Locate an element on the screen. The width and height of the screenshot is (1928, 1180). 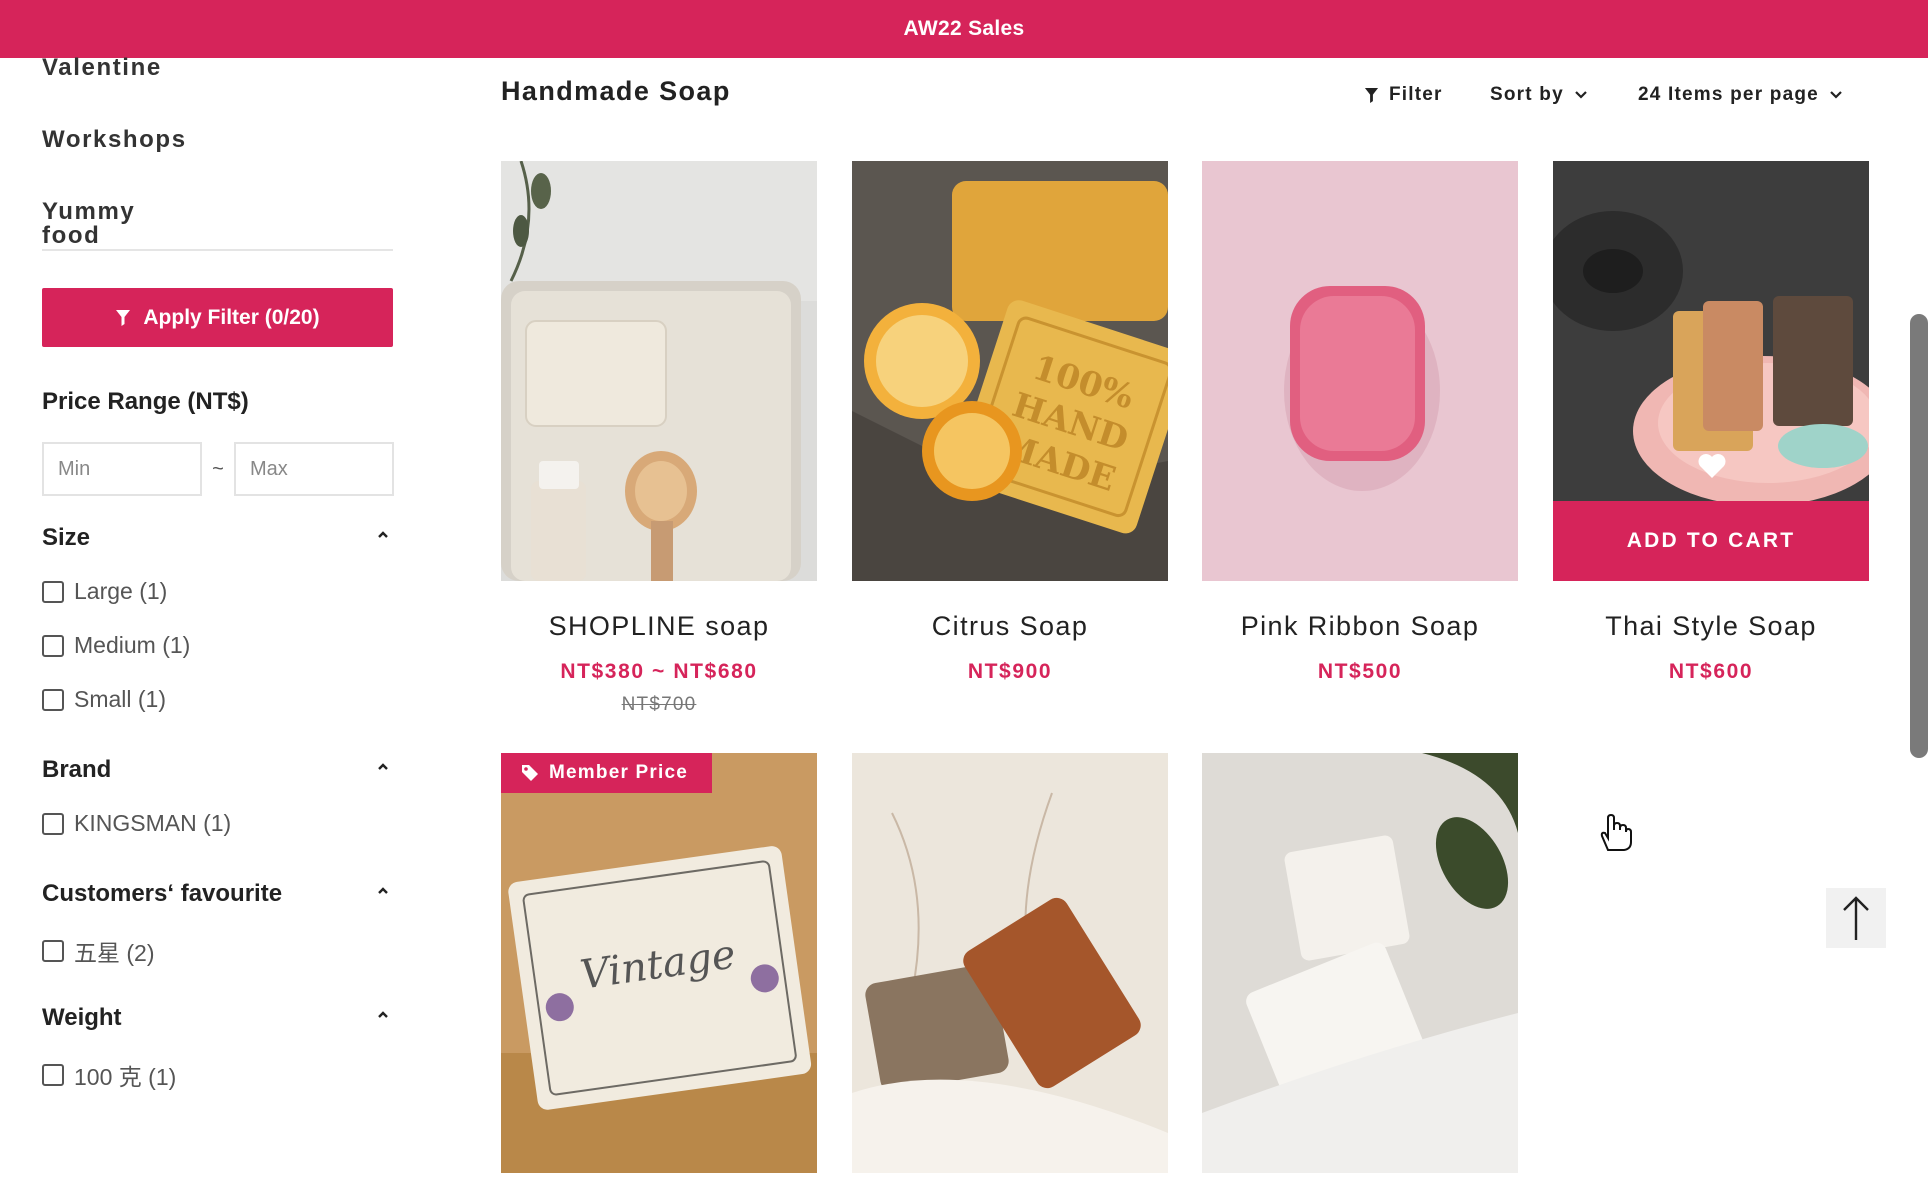
product-price: NT$600 is located at coordinates (1711, 671).